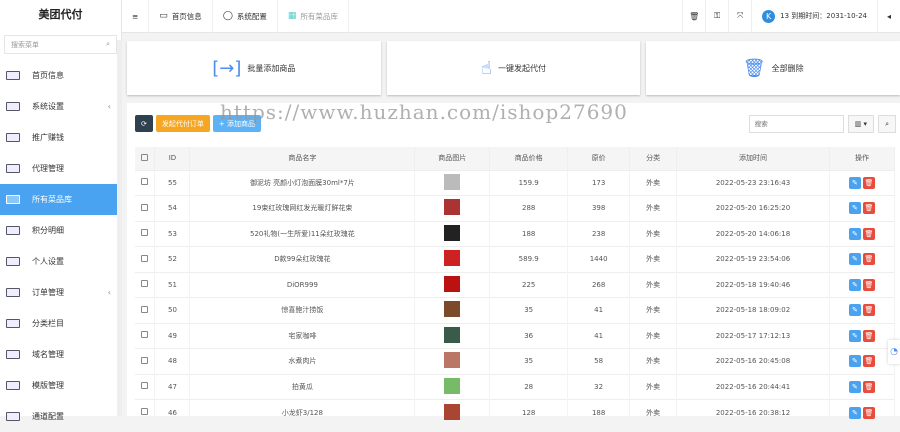 The width and height of the screenshot is (900, 432). Describe the element at coordinates (515, 361) in the screenshot. I see `table-row: 48 水煮肉片 35 58 外卖 2022-05-16 20:45:08 ✎ 🗑` at that location.